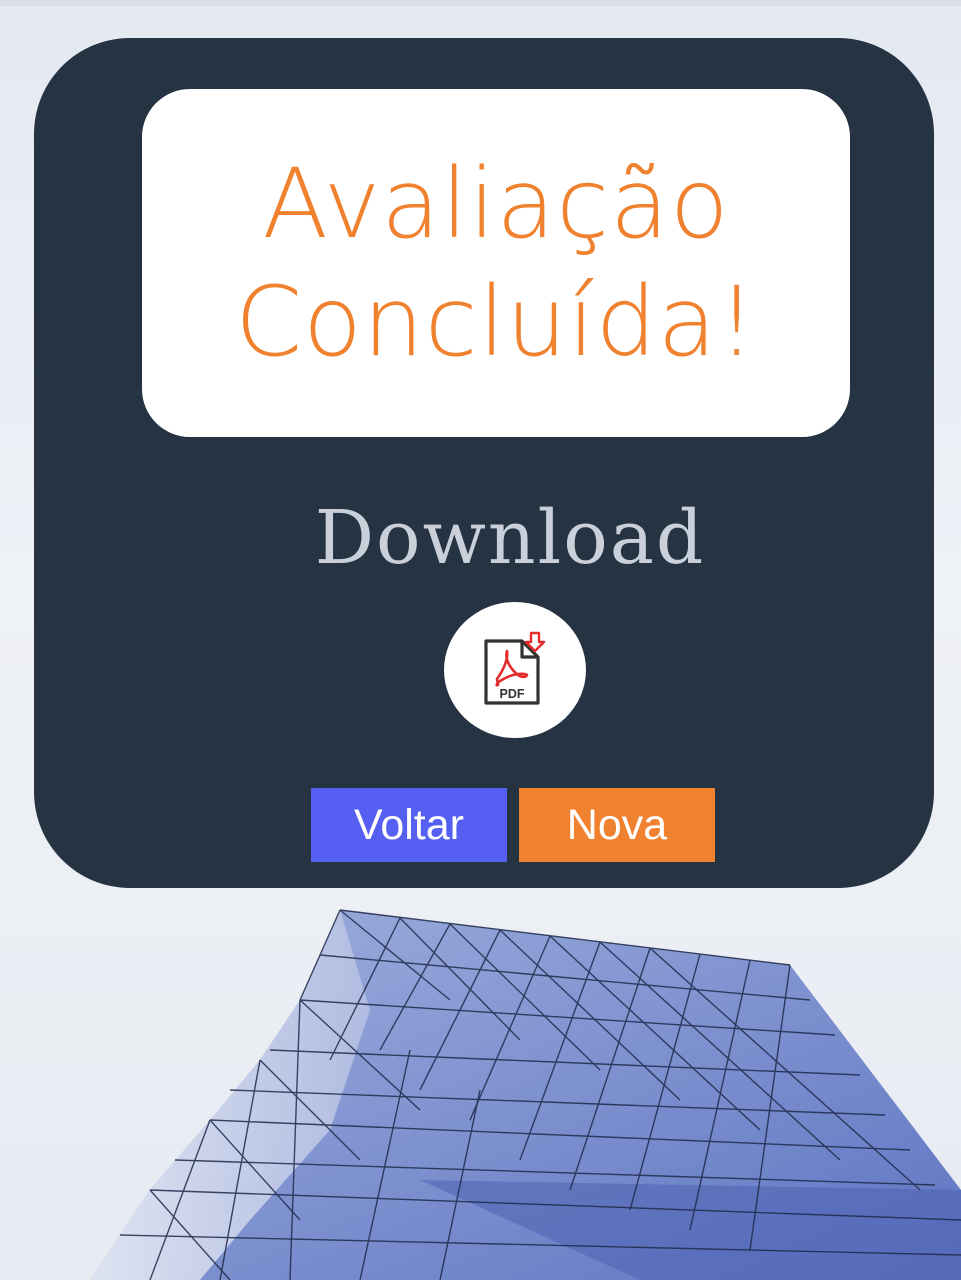  Describe the element at coordinates (409, 825) in the screenshot. I see `back-button: Voltar` at that location.